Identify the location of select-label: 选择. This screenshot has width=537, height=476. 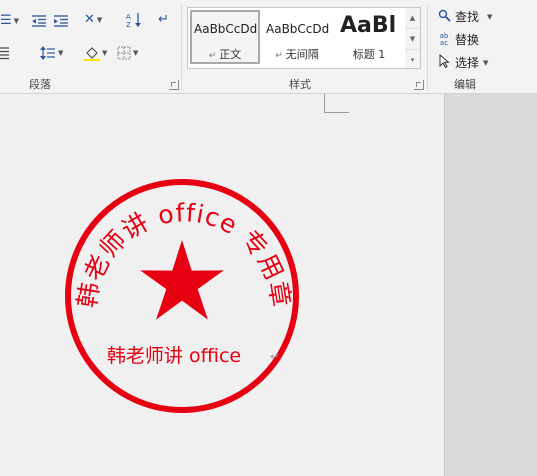
(467, 63).